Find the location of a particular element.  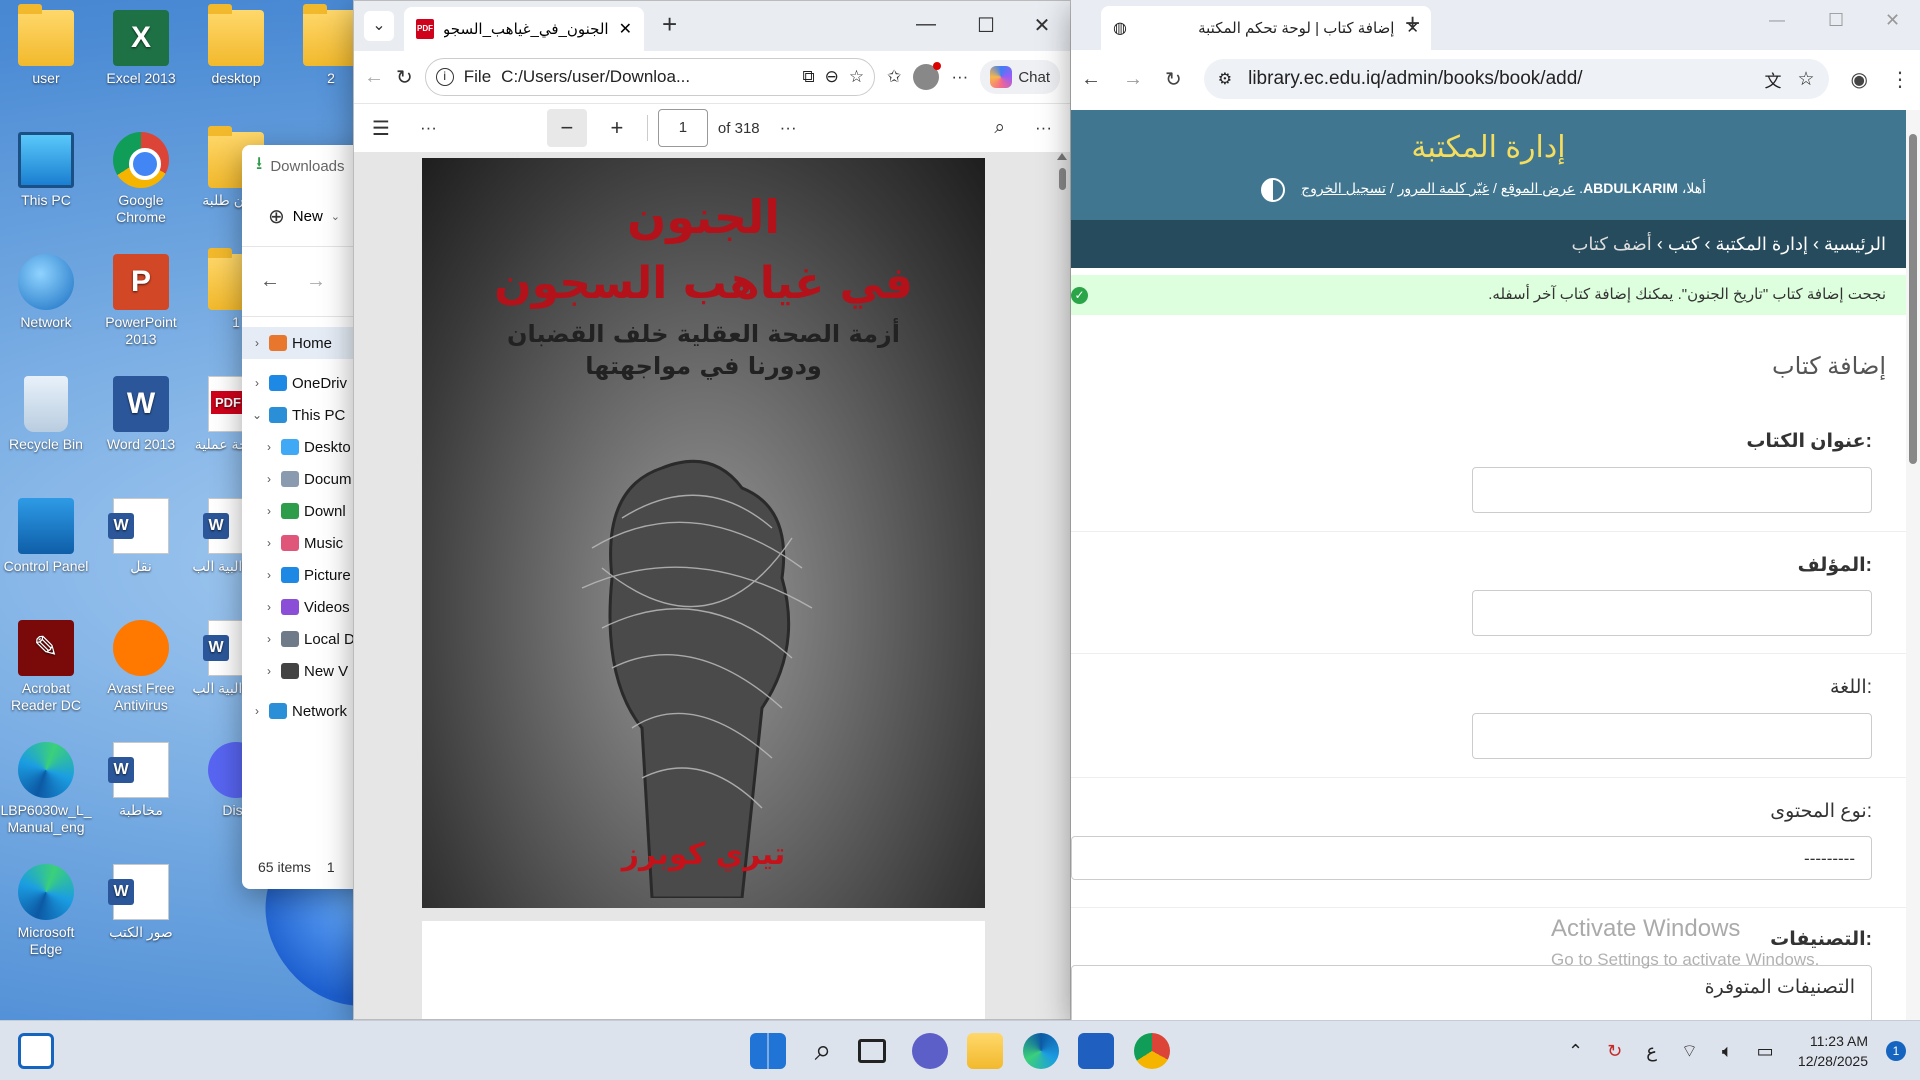

volume-icon: 🔈︎ is located at coordinates (1727, 1051).